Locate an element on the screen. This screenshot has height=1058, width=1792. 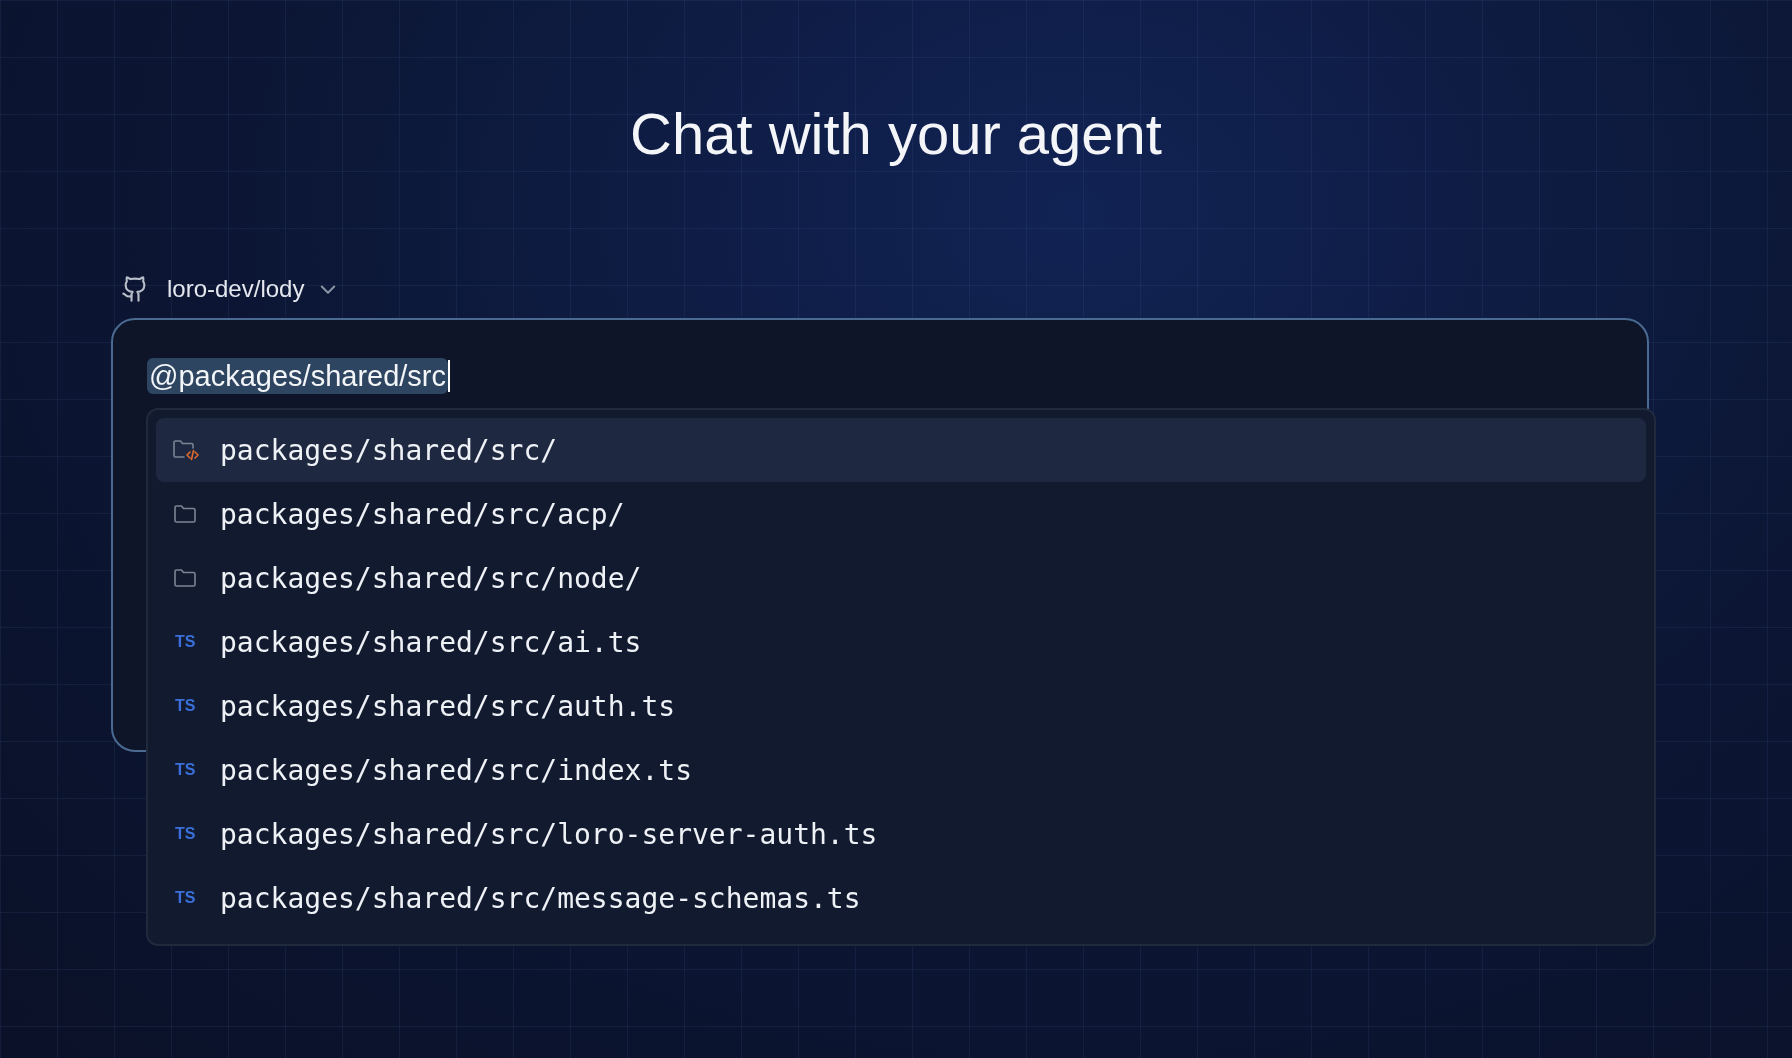
suggestion-item: TS packages/shared/src/loro-server-auth.ts is located at coordinates (901, 834).